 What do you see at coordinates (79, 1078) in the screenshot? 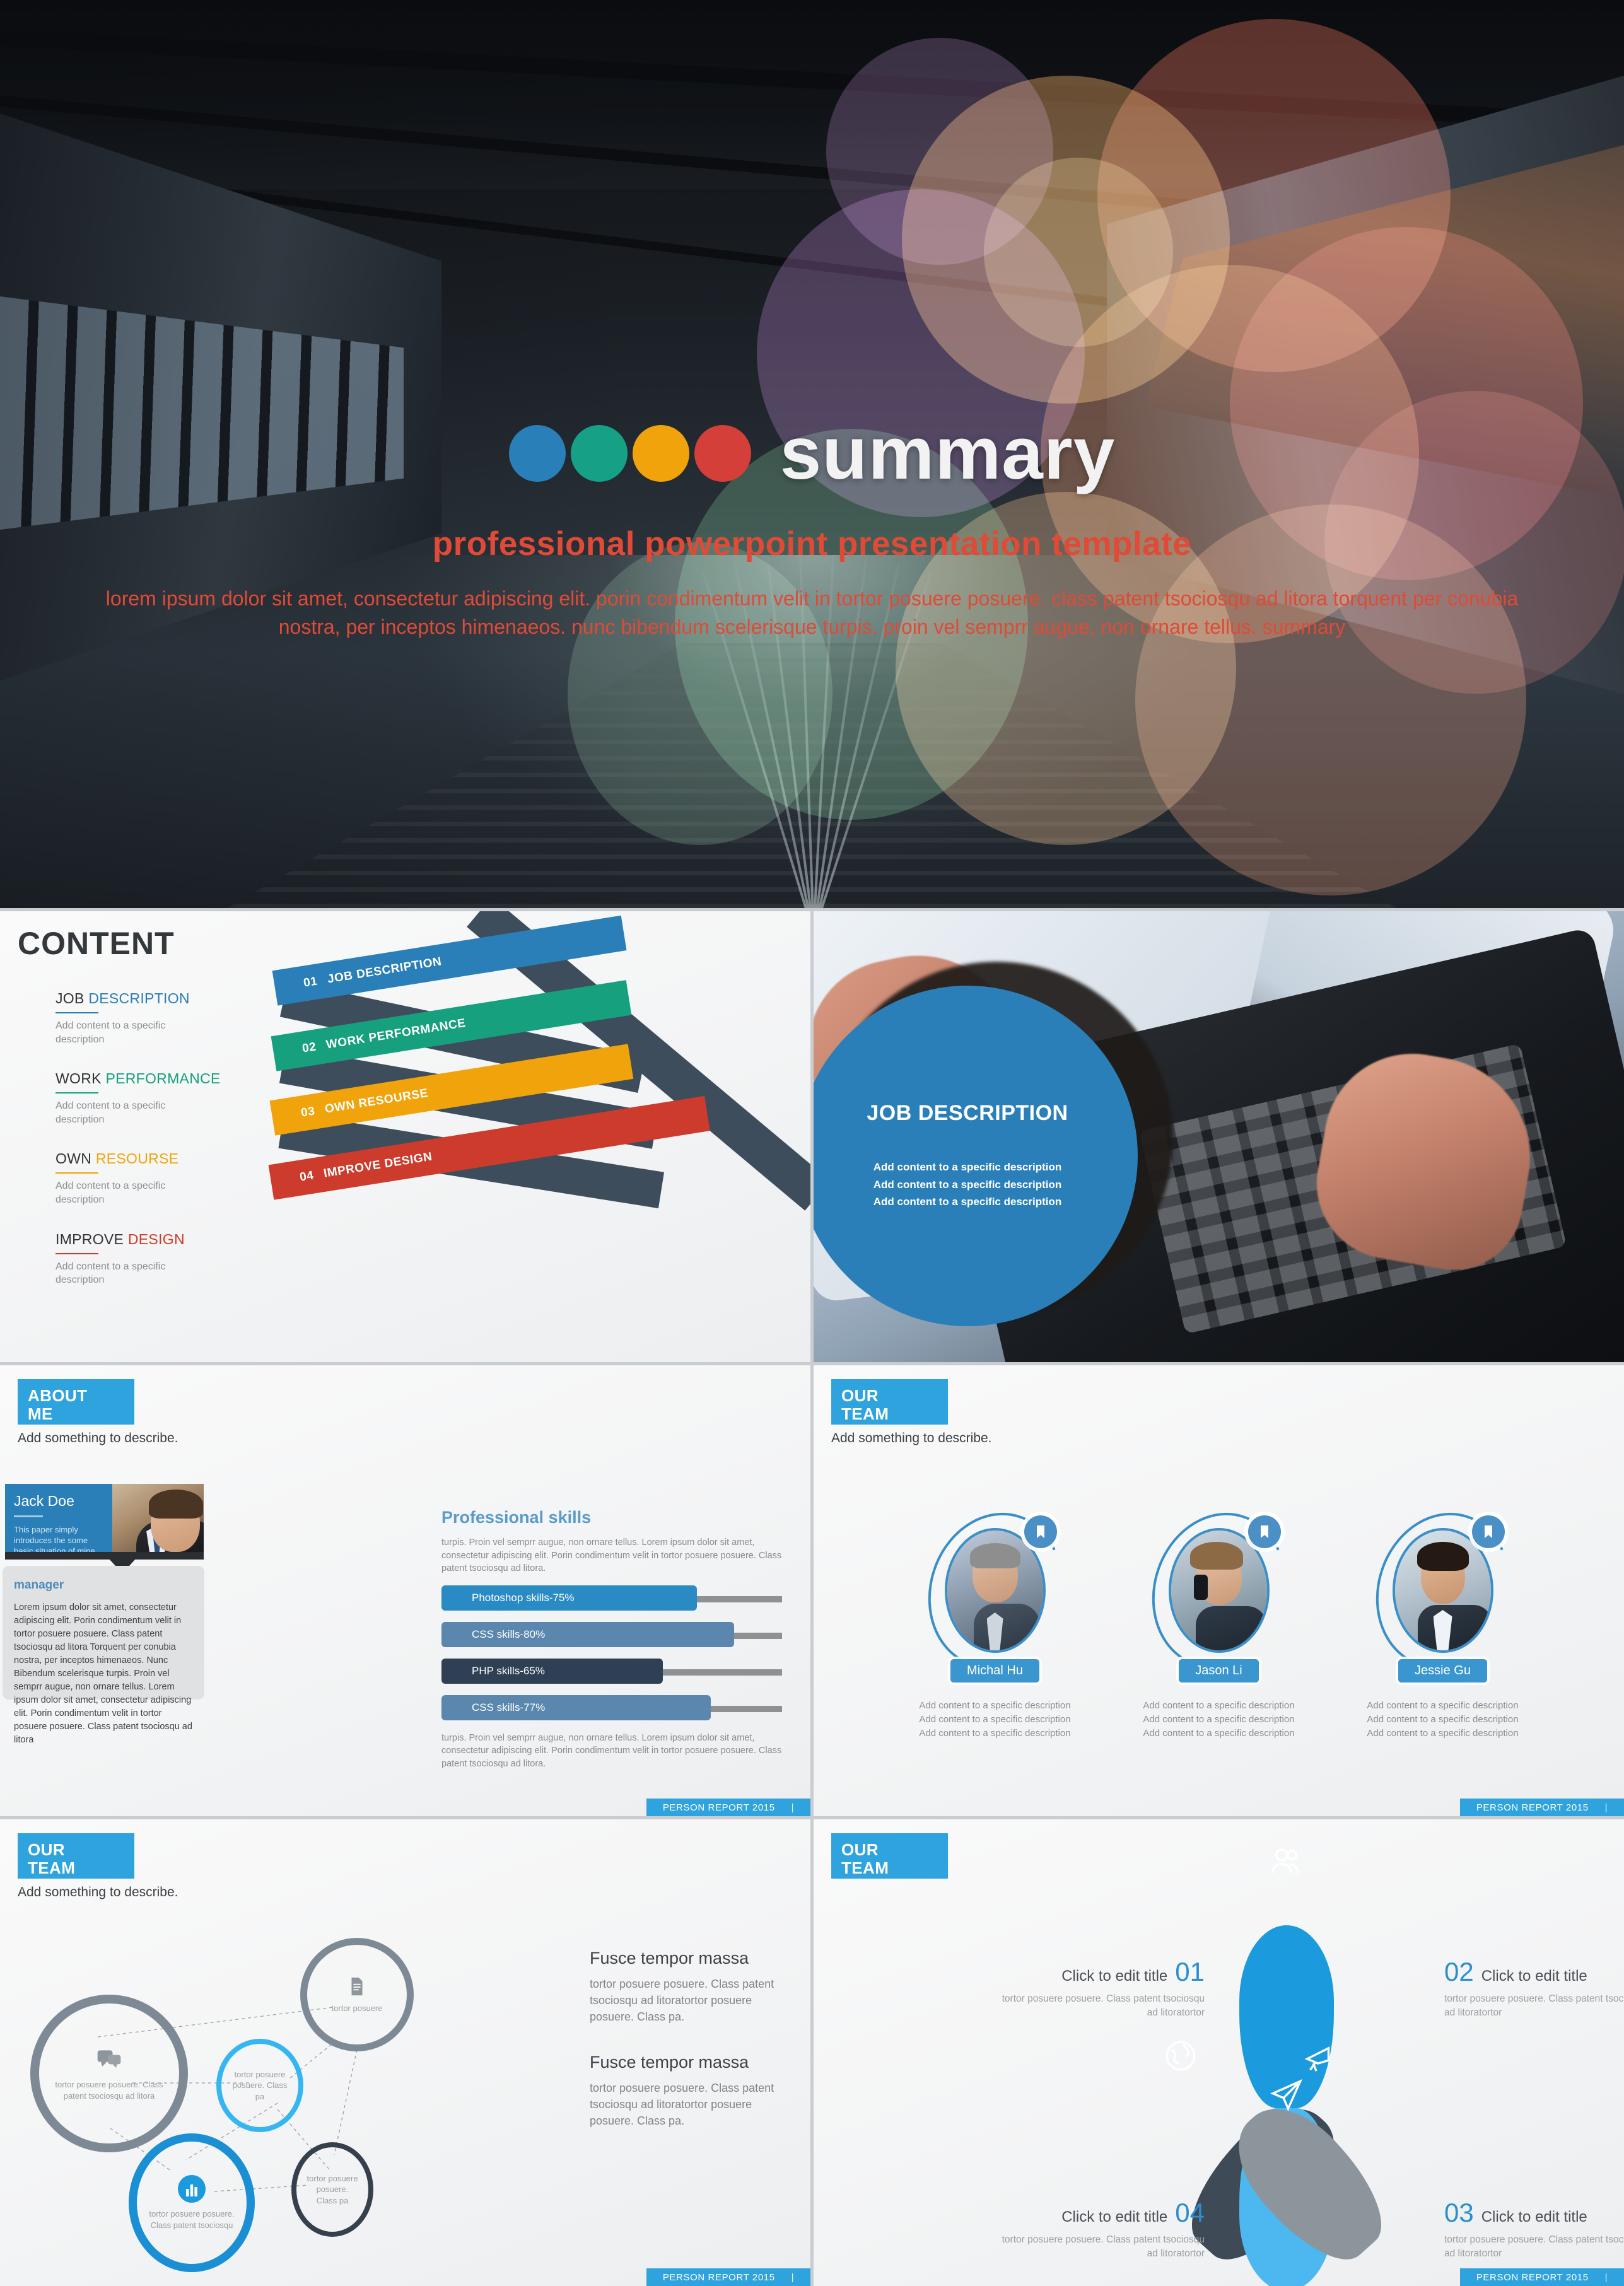
I see `content-item-label-dark: WORK` at bounding box center [79, 1078].